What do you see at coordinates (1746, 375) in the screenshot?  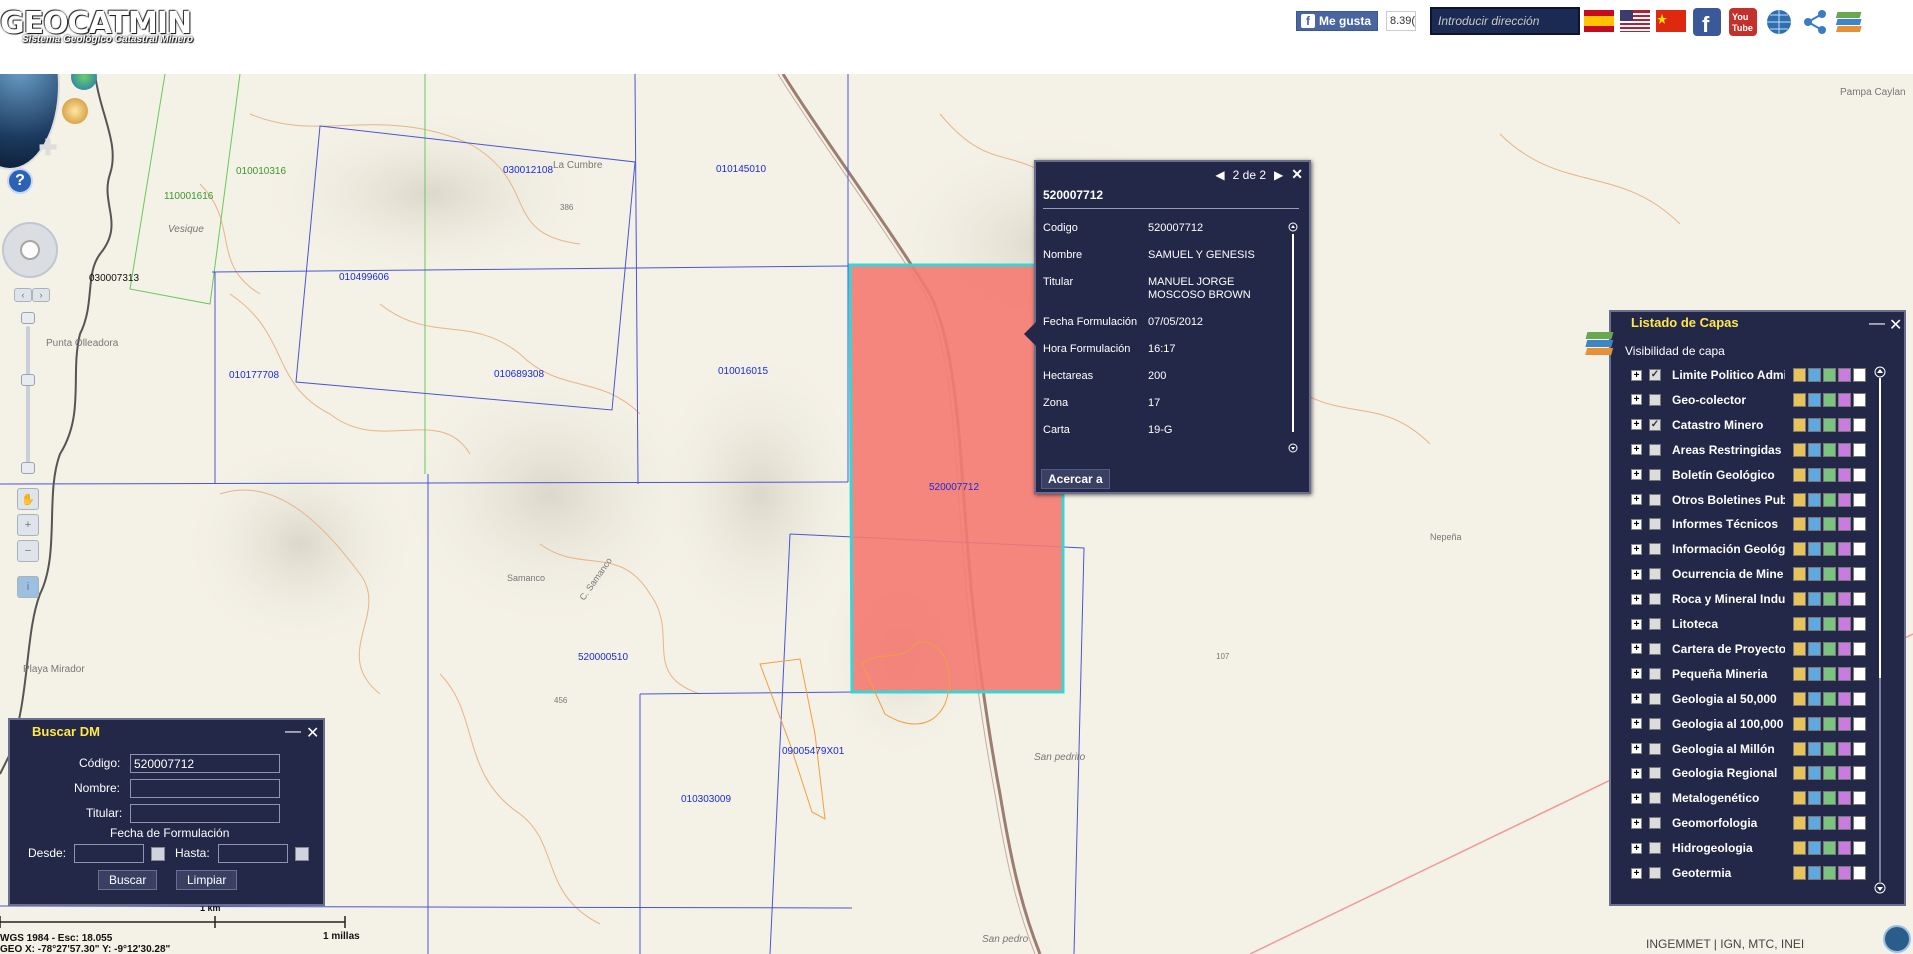 I see `layer-row: + ✓ Limite Politico Admi` at bounding box center [1746, 375].